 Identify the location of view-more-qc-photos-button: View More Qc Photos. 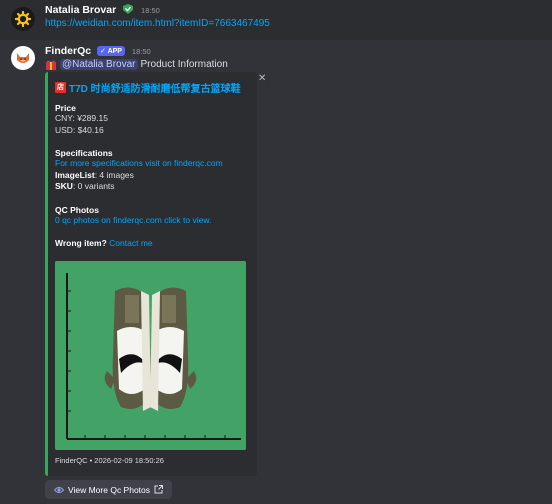
(108, 489).